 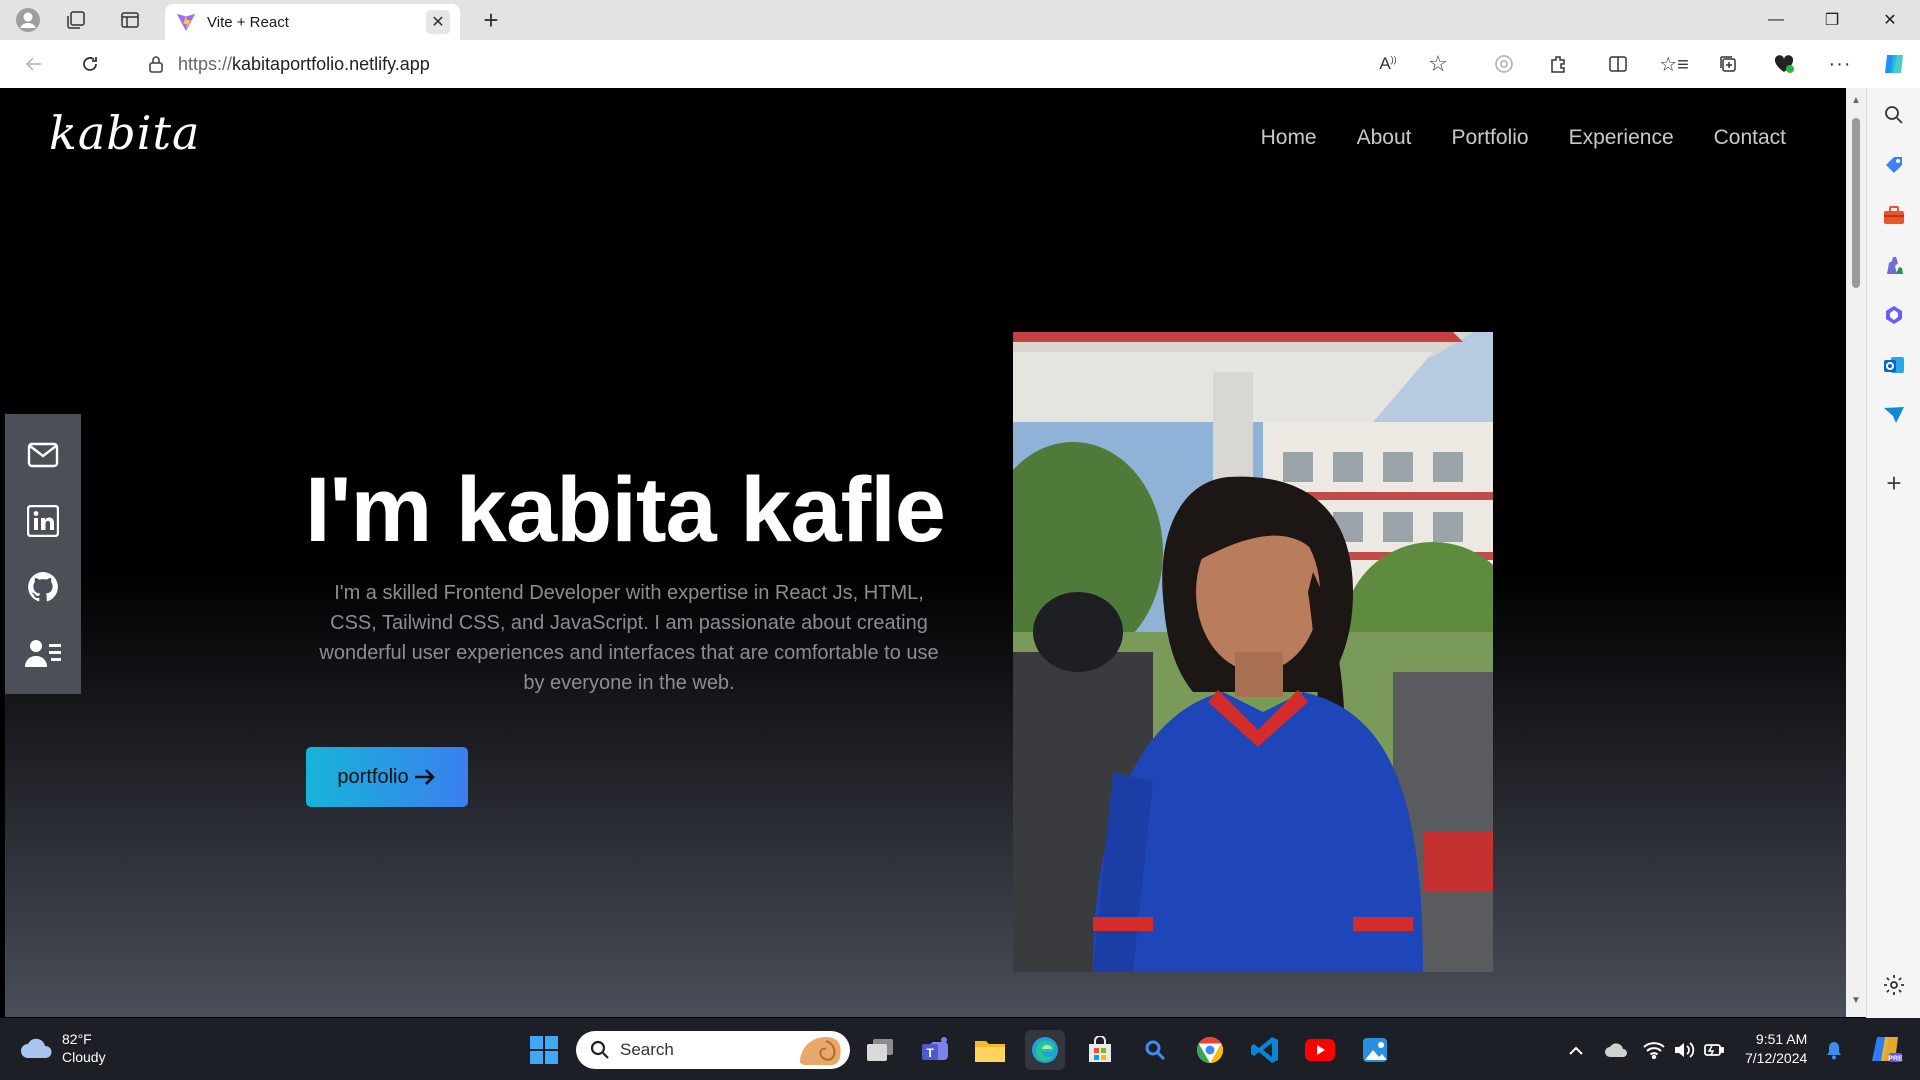 I want to click on browser-essentials-icon, so click(x=1784, y=64).